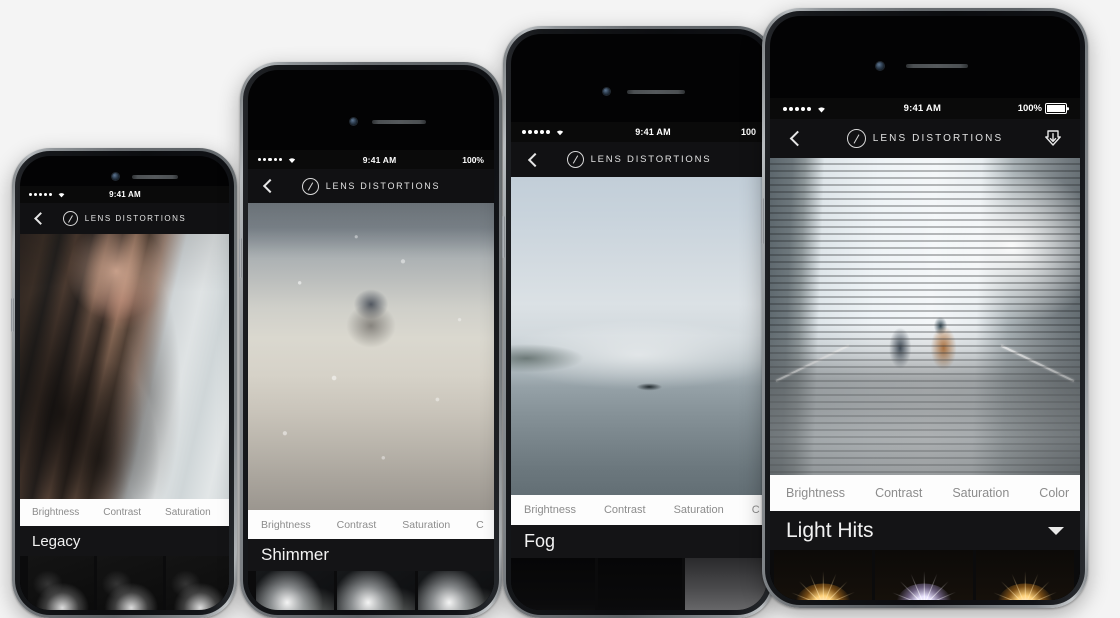  Describe the element at coordinates (124, 541) in the screenshot. I see `pack-bar: Legacy` at that location.